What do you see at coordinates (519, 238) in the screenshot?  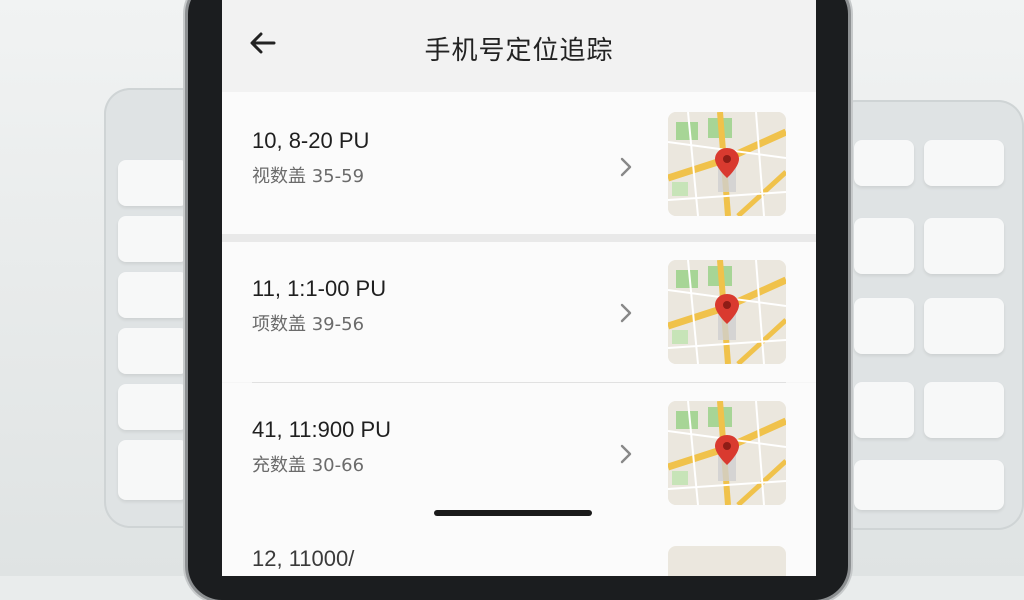 I see `row-separator` at bounding box center [519, 238].